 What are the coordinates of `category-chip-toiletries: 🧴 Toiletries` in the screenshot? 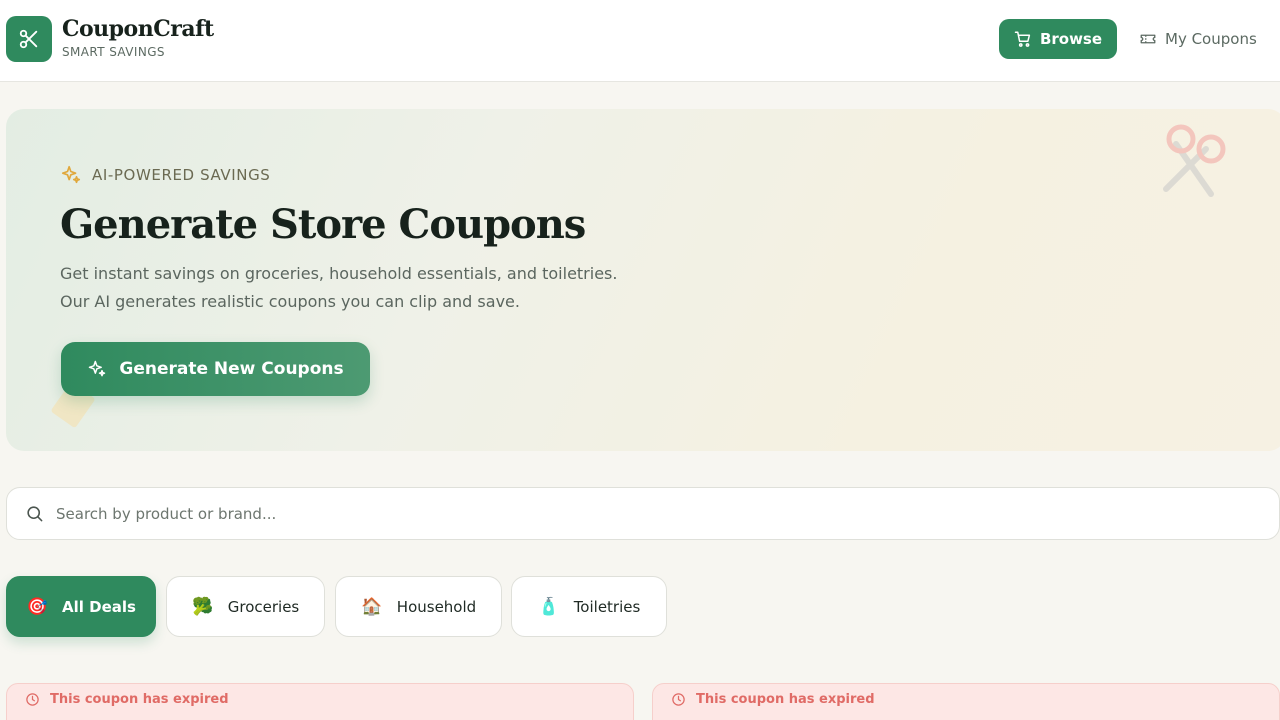 It's located at (589, 606).